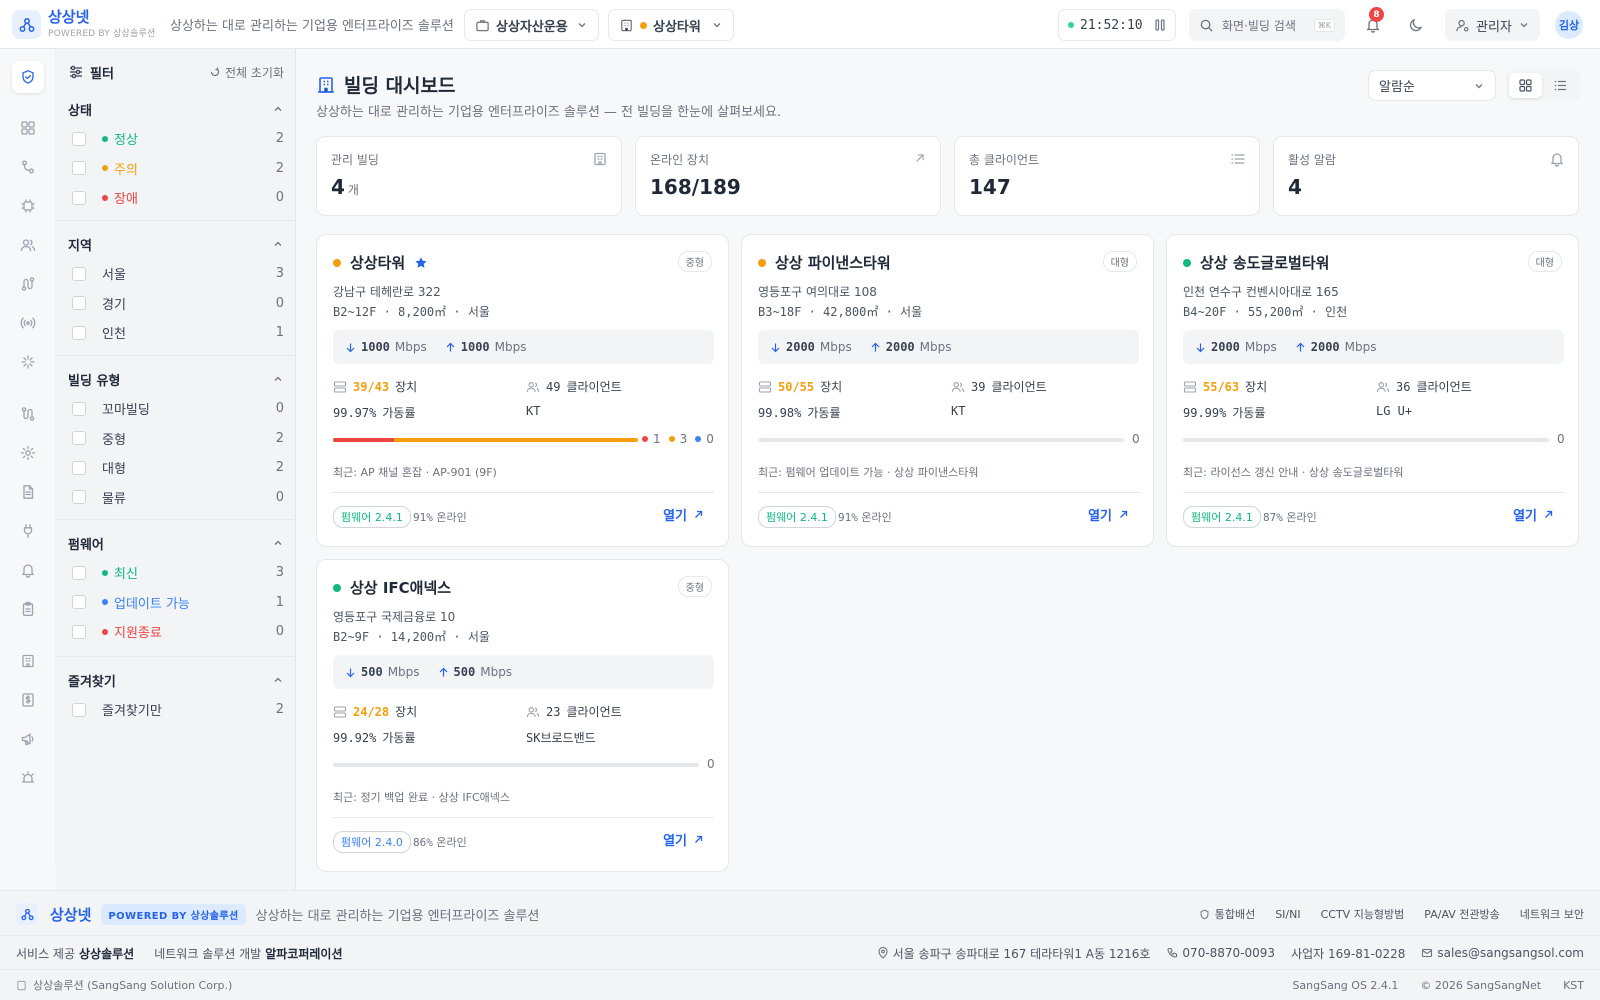 This screenshot has width=1600, height=1000. What do you see at coordinates (176, 439) in the screenshot?
I see `filter-option: 중형 2` at bounding box center [176, 439].